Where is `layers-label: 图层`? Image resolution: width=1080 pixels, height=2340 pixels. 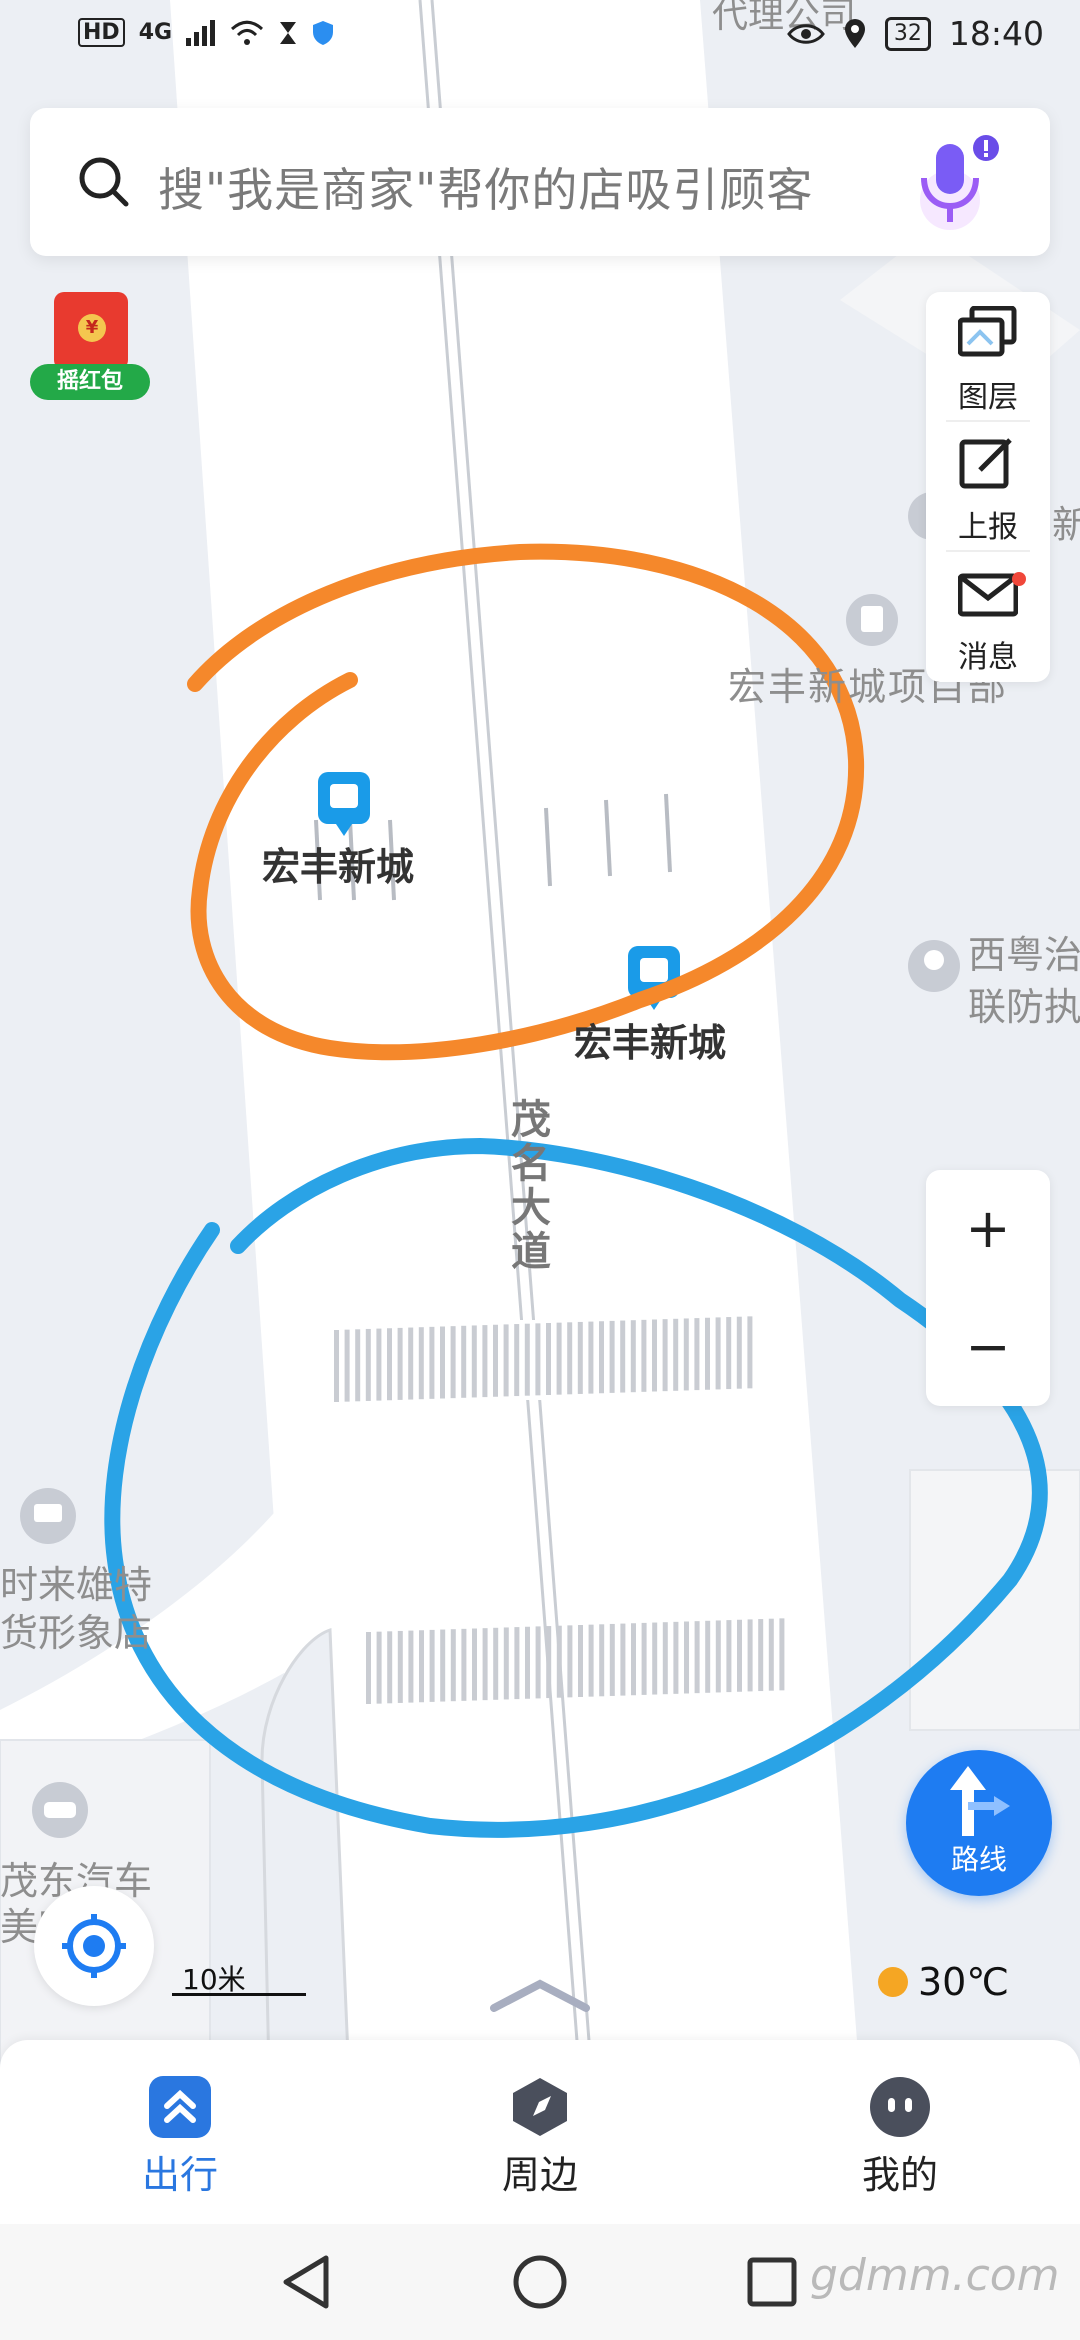
layers-label: 图层 is located at coordinates (988, 397).